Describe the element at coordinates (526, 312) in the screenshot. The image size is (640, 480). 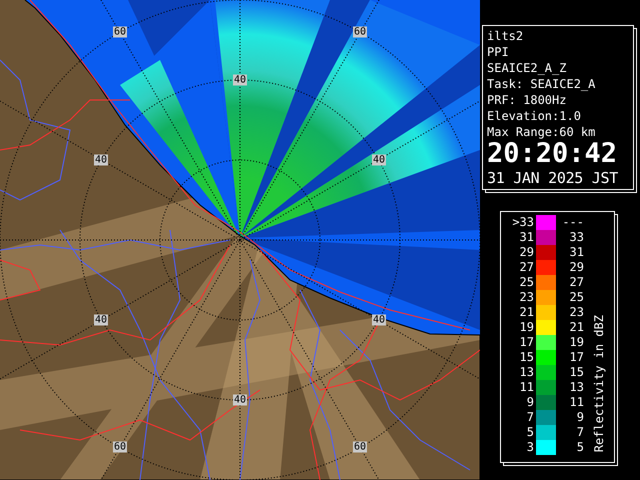
I see `legend-low-value: 21` at that location.